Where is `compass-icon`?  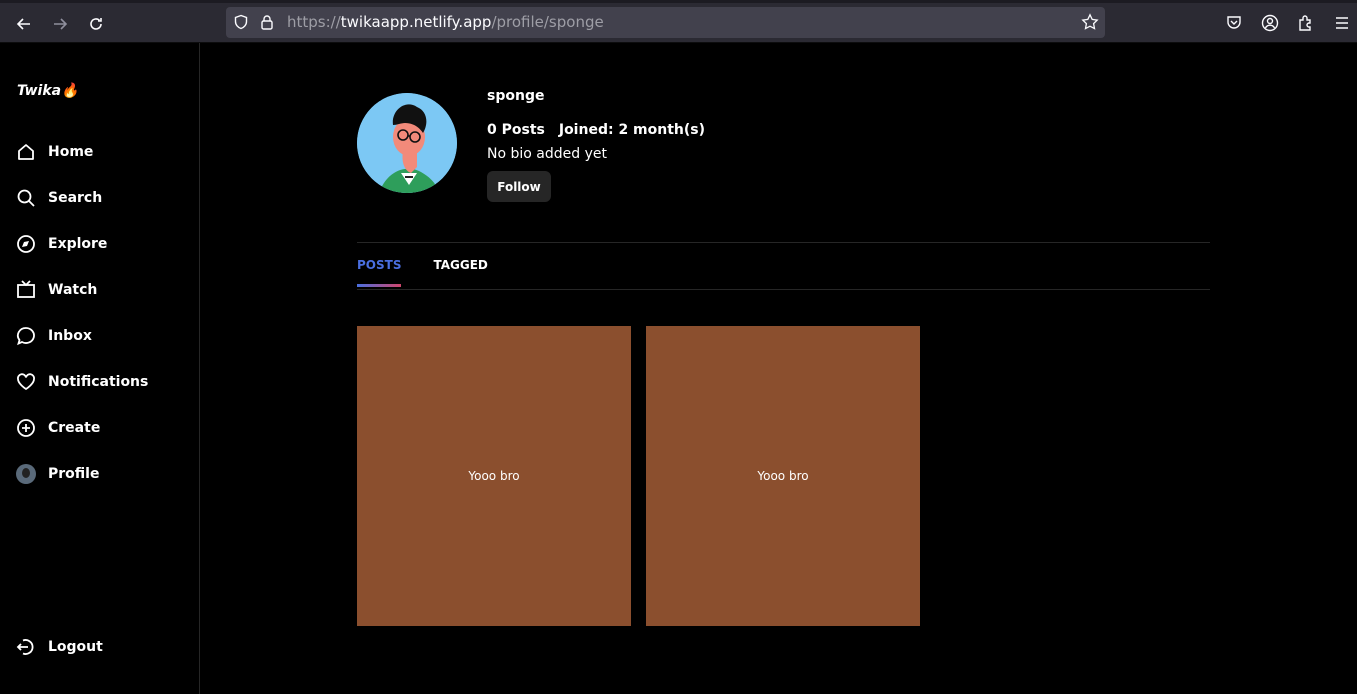
compass-icon is located at coordinates (26, 244).